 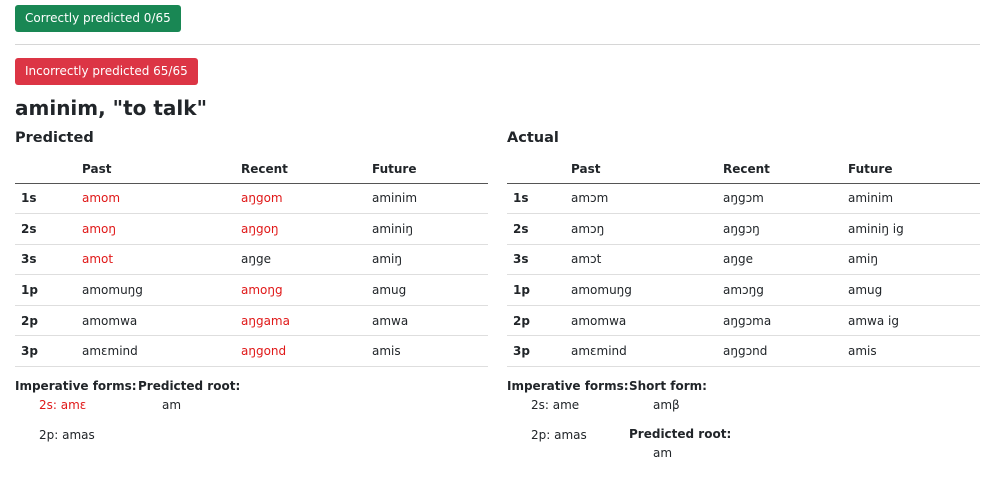 I want to click on predicted-root-heading: Predicted root:, so click(x=189, y=386).